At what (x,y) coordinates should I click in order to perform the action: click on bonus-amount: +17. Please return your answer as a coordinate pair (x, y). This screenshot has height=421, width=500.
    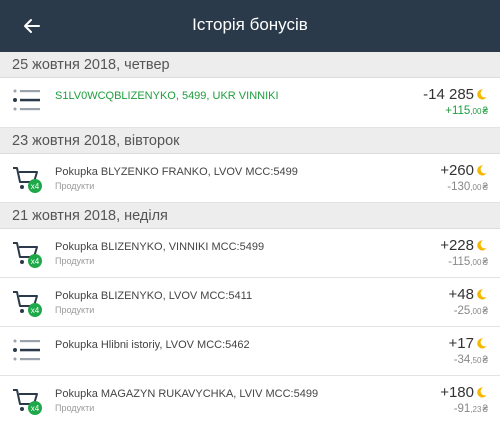
    Looking at the image, I should click on (461, 344).